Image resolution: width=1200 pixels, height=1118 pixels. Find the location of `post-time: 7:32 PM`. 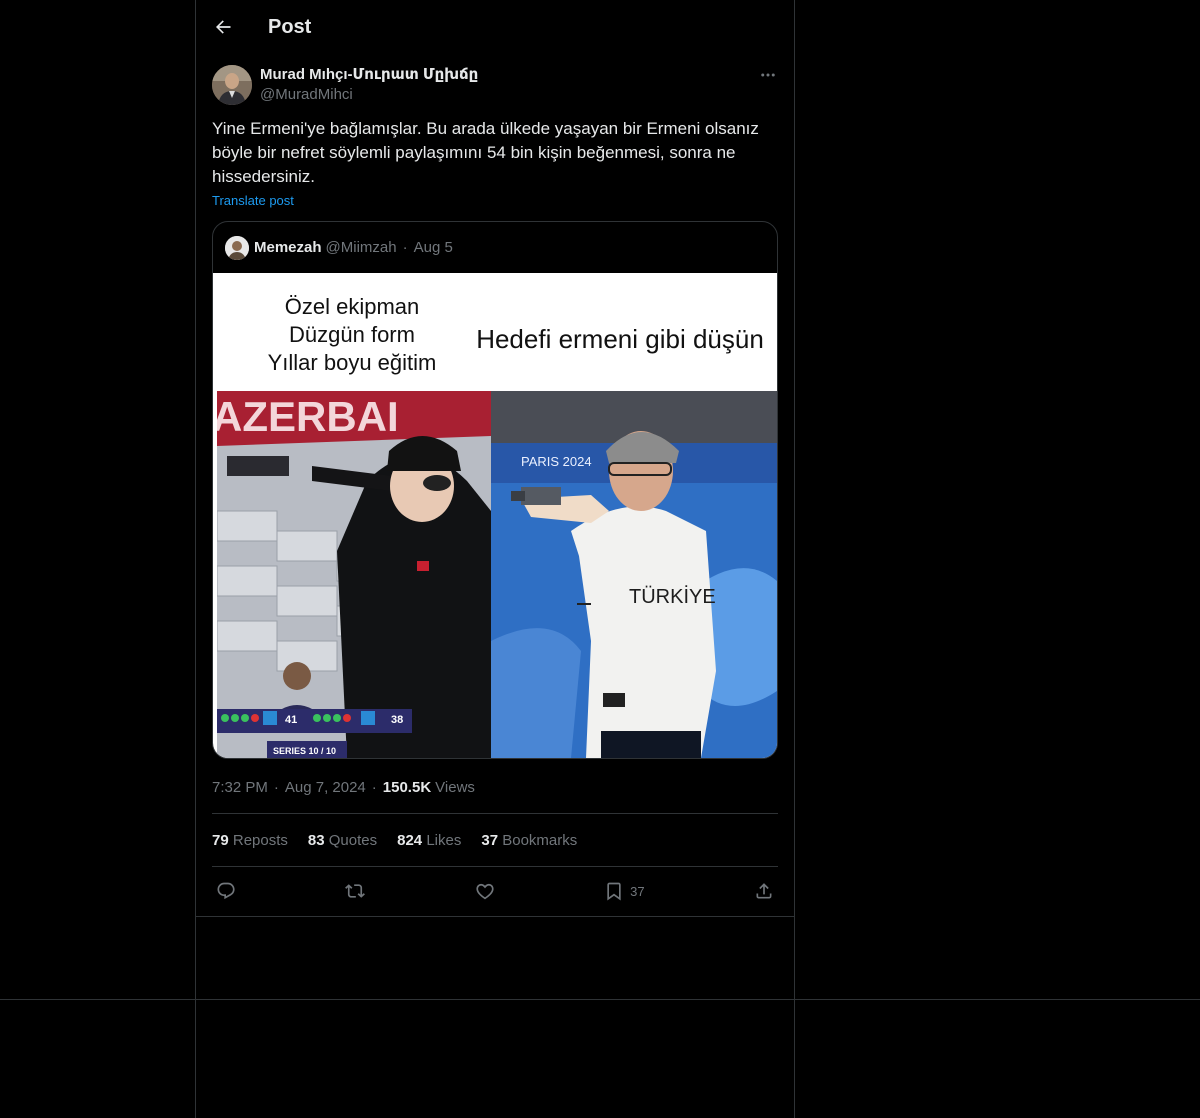

post-time: 7:32 PM is located at coordinates (240, 787).